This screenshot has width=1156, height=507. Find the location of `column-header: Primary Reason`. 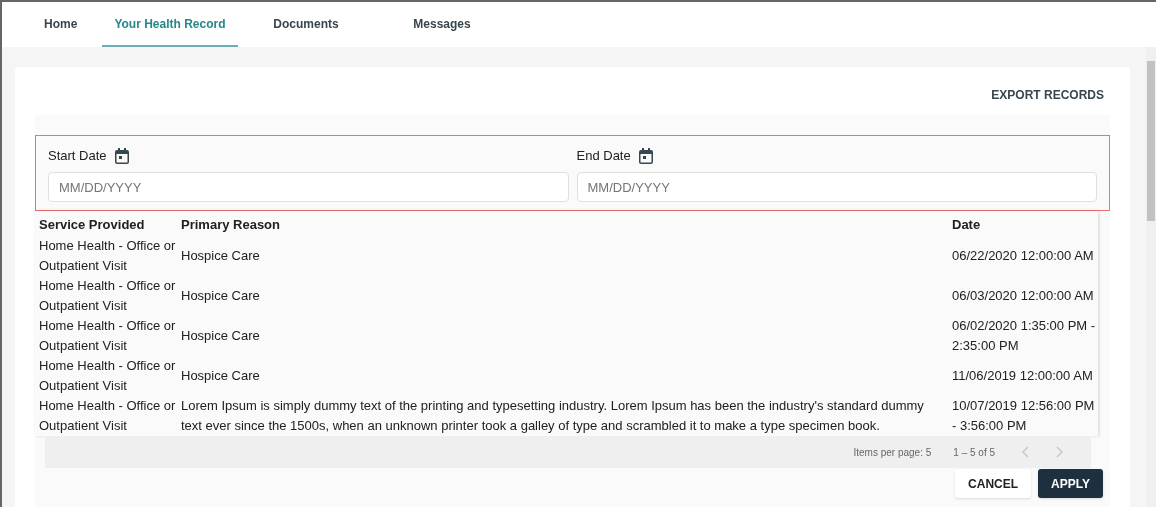

column-header: Primary Reason is located at coordinates (566, 223).